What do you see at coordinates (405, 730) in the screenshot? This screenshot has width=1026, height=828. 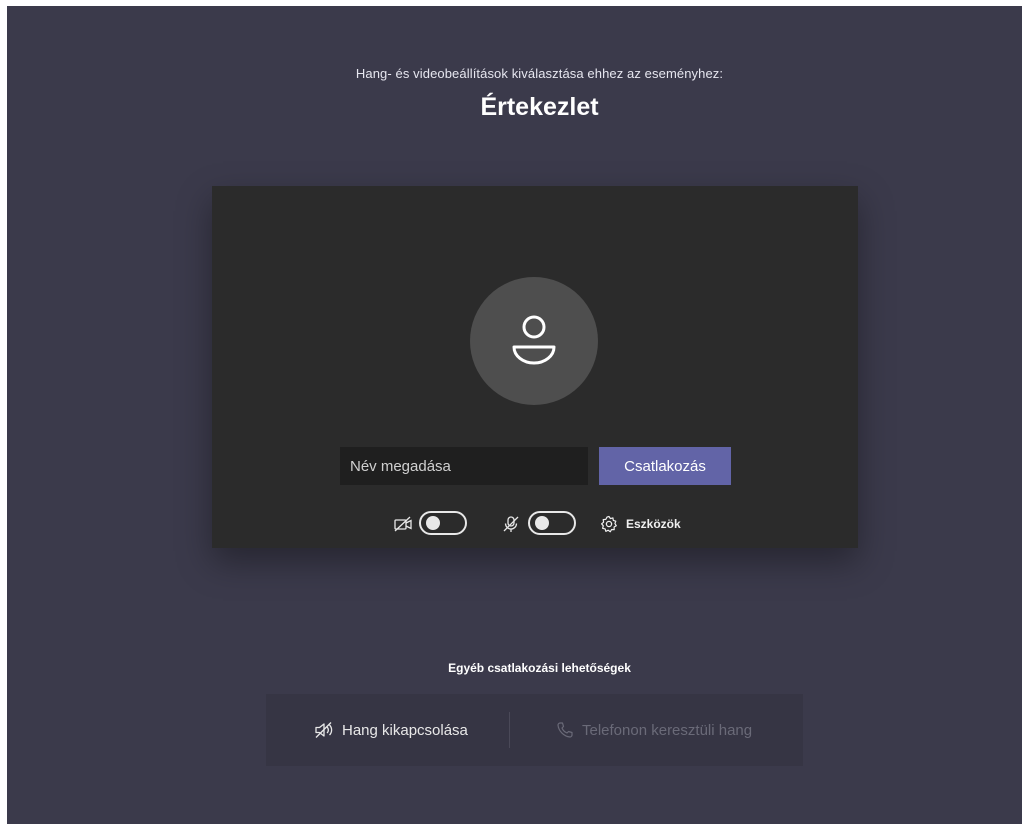 I see `audio-off-label: Hang kikapcsolása` at bounding box center [405, 730].